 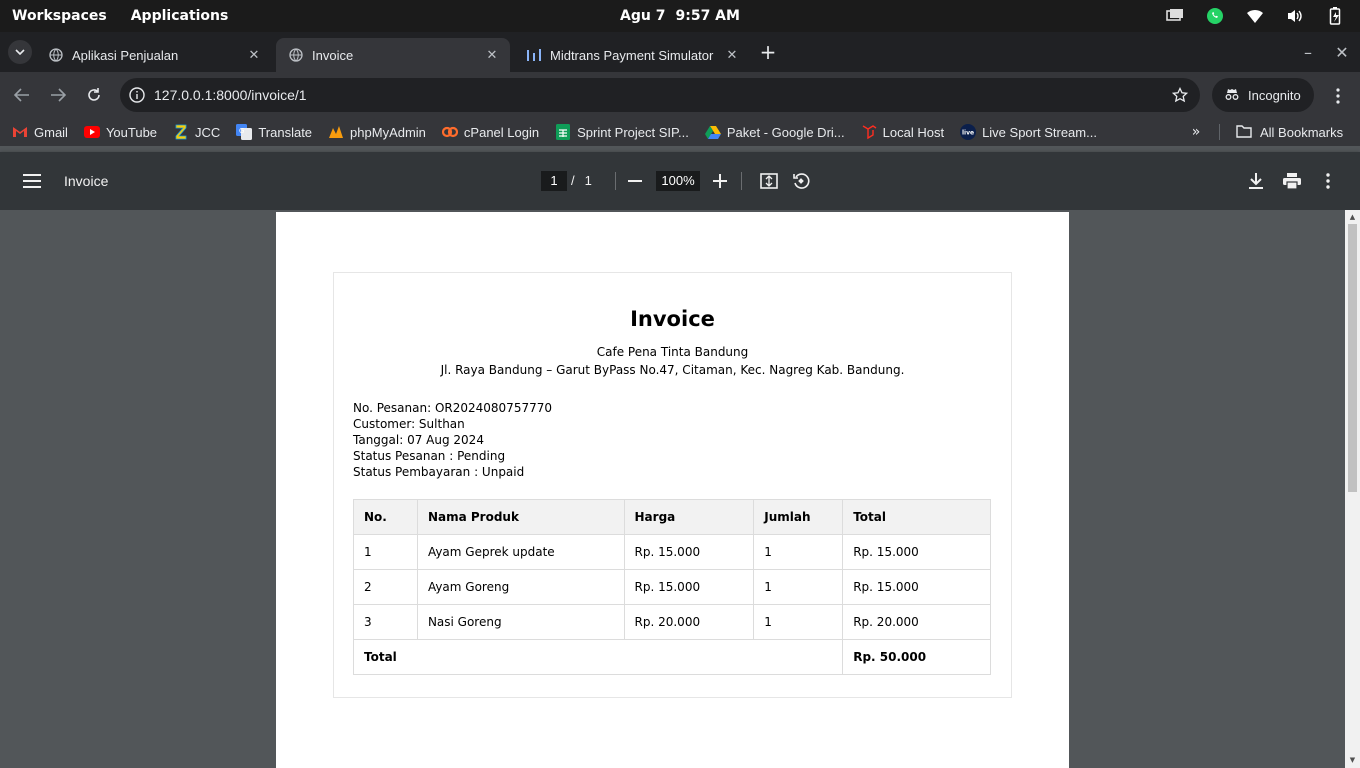 I want to click on bookmark-local-host: Local Host, so click(x=902, y=132).